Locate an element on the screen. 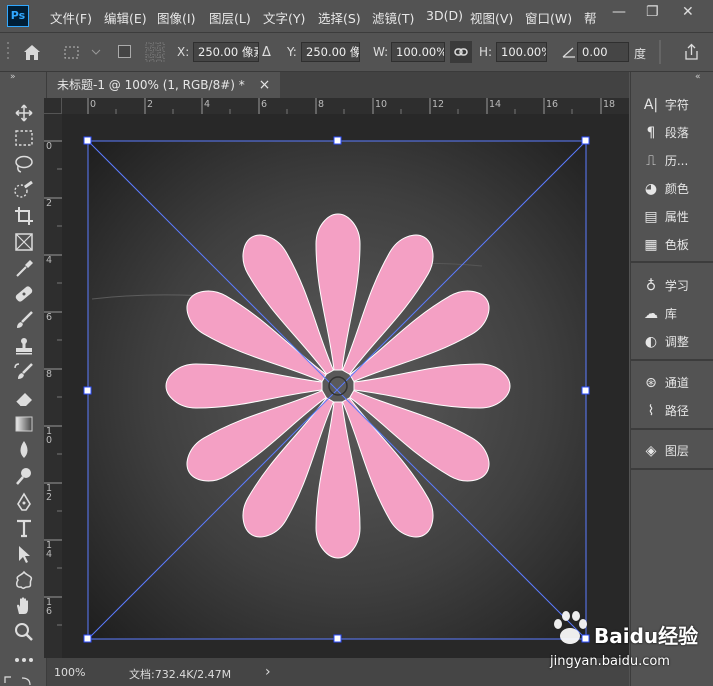  move-tool-icon is located at coordinates (24, 113).